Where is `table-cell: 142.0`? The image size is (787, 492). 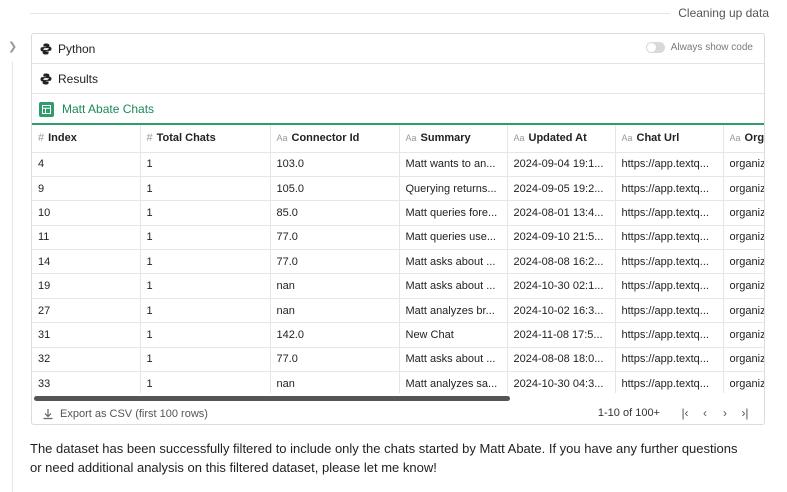 table-cell: 142.0 is located at coordinates (335, 335).